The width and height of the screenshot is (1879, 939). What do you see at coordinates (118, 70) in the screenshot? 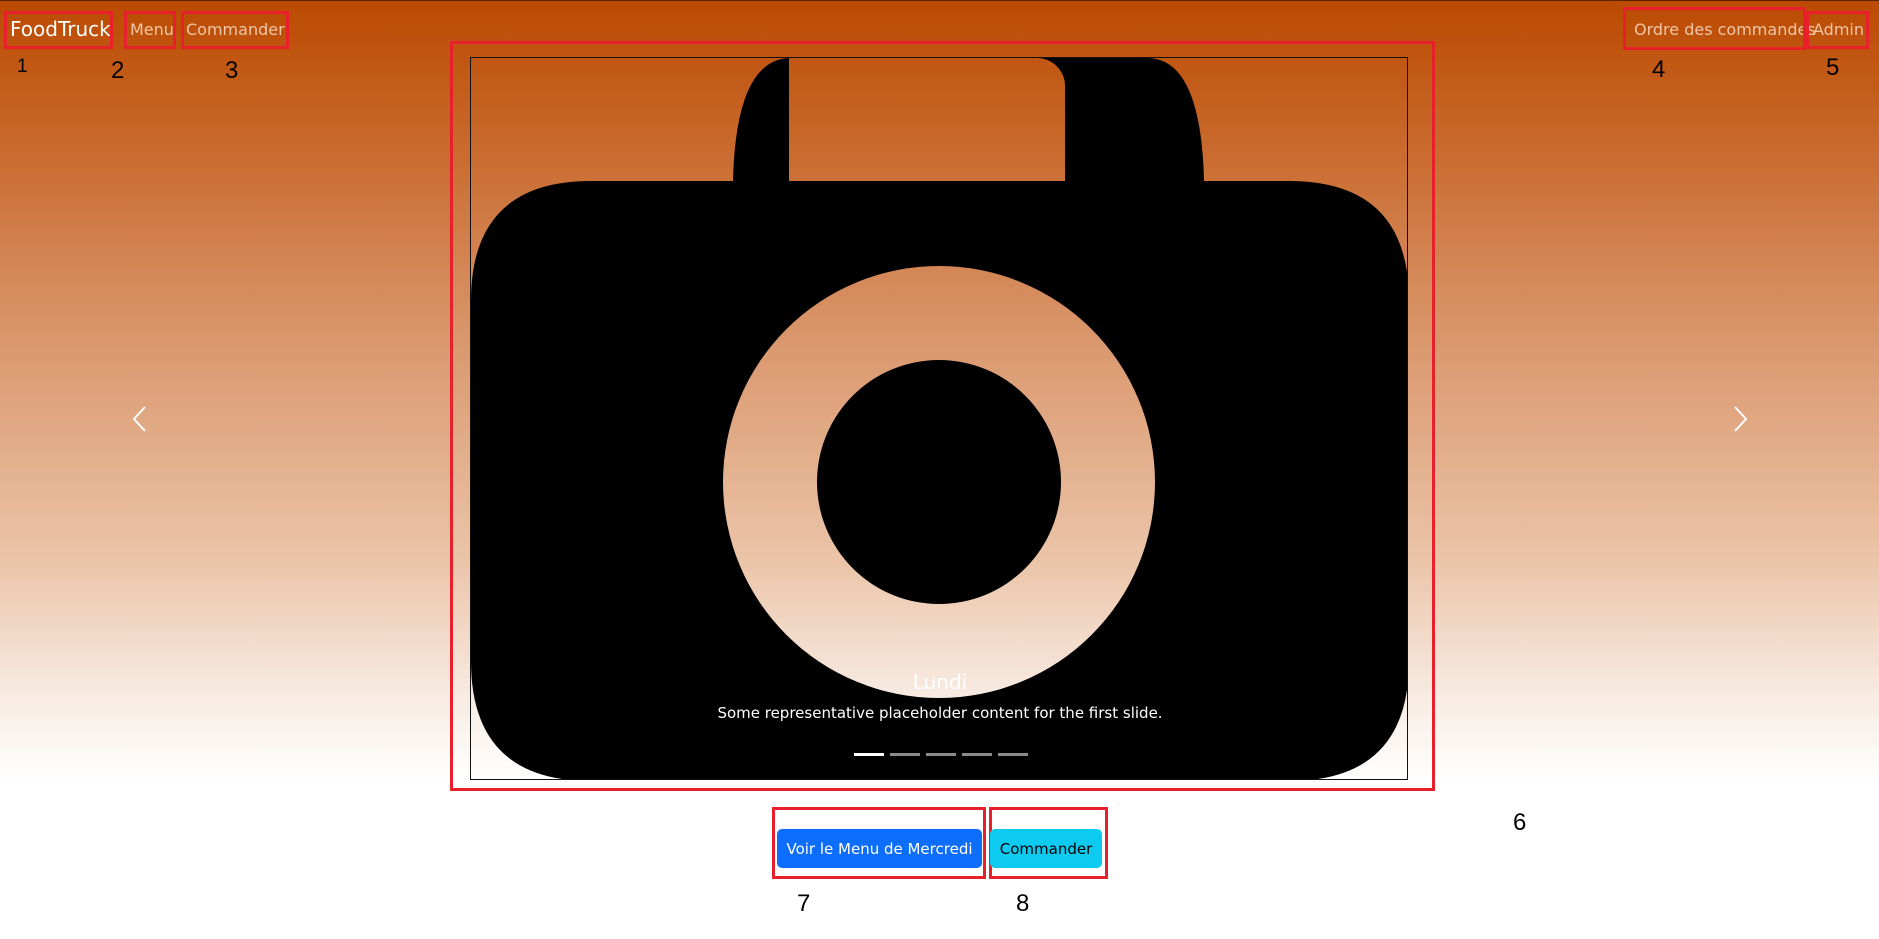
I see `annotation-number: 2` at bounding box center [118, 70].